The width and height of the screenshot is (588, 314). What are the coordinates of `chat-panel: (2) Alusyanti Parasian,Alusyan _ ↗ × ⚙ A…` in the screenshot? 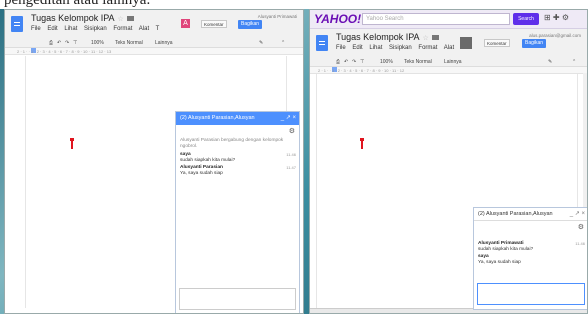 It's located at (237, 212).